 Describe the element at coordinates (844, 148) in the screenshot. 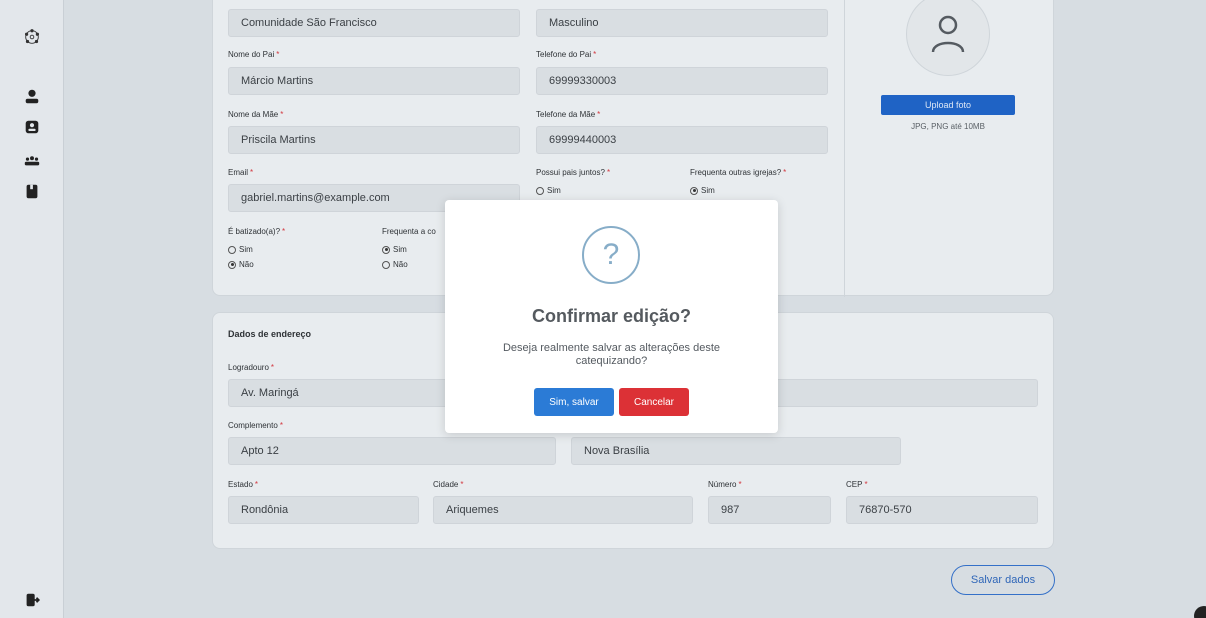

I see `card-divider` at that location.